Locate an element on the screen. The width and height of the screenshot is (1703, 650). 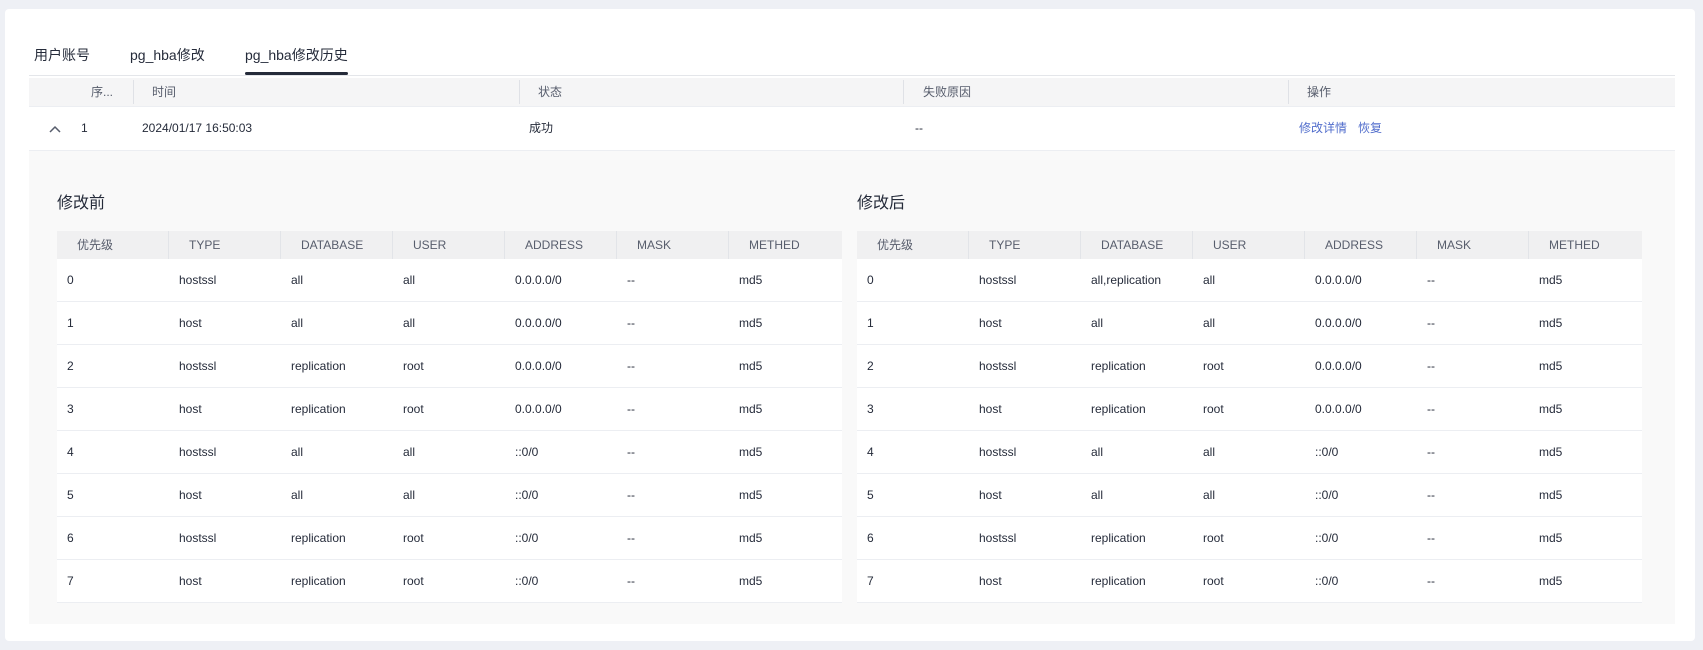
tab-label: pg_hba修改历史 is located at coordinates (296, 55).